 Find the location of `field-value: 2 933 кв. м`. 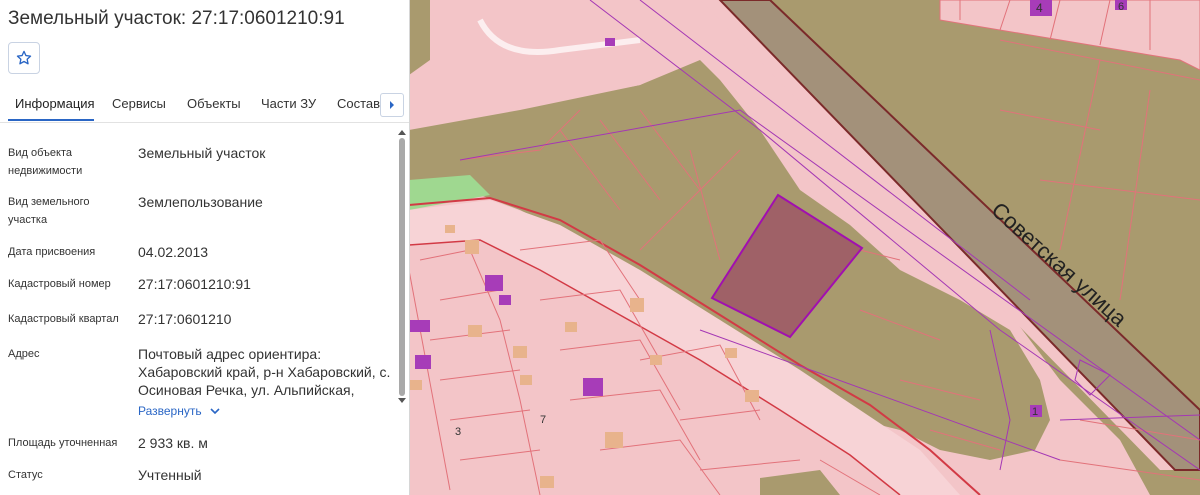

field-value: 2 933 кв. м is located at coordinates (173, 443).